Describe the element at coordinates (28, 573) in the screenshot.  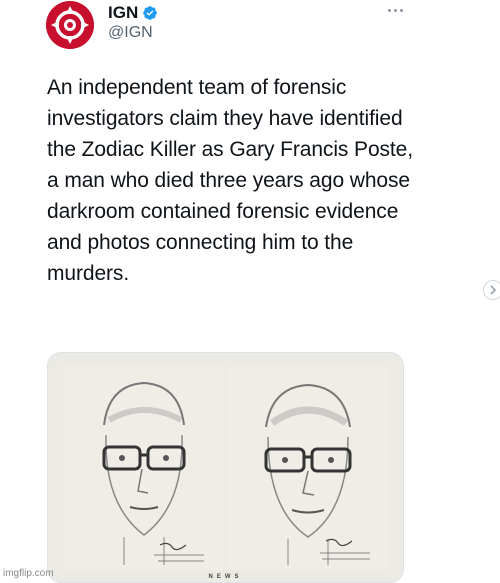
I see `watermark: imgflip.com` at that location.